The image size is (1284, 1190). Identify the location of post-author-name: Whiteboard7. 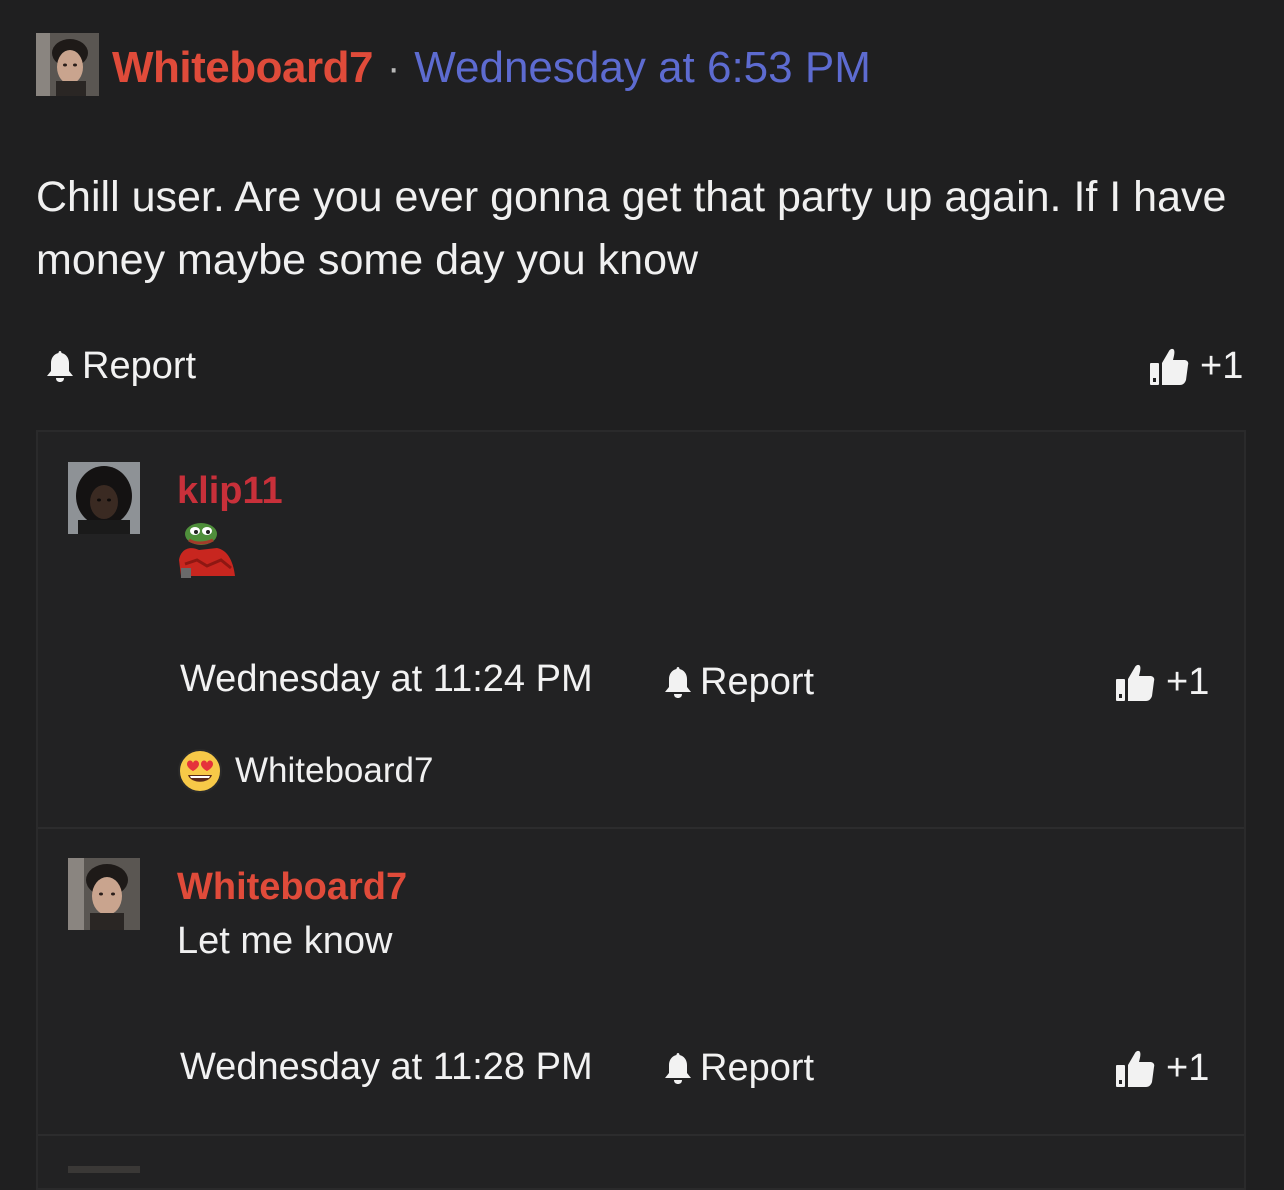
(242, 68).